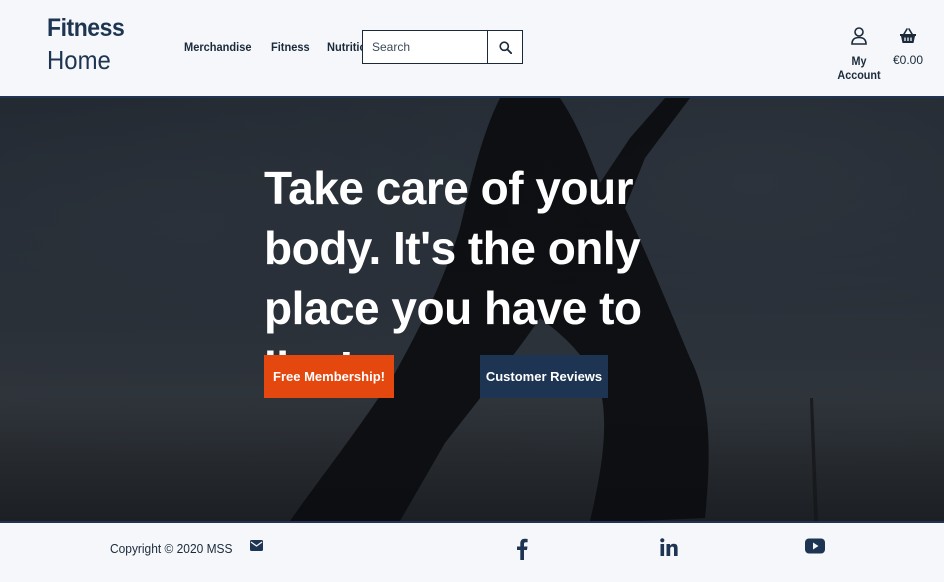  Describe the element at coordinates (908, 60) in the screenshot. I see `basket-total: €0.00` at that location.